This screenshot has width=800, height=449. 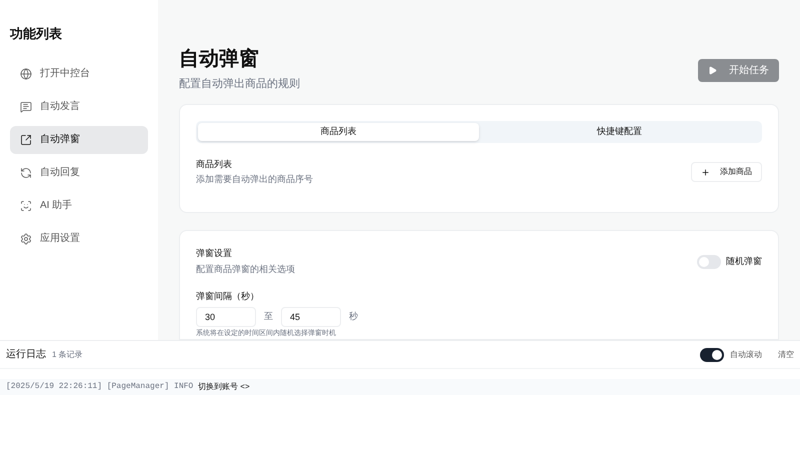 I want to click on popup-icon, so click(x=26, y=140).